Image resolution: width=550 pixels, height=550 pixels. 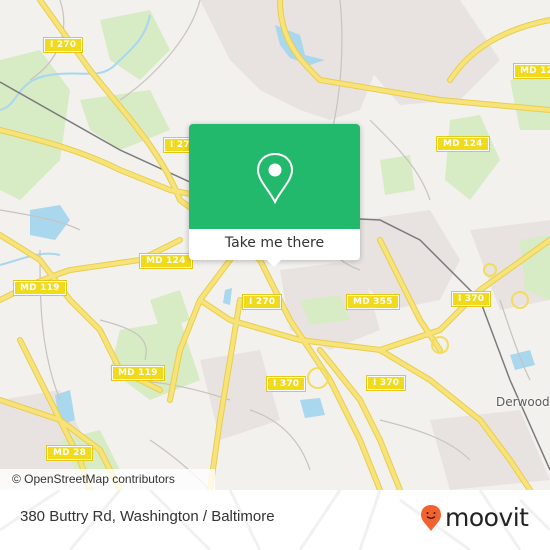 What do you see at coordinates (487, 517) in the screenshot?
I see `moovit-wordmark: moovit` at bounding box center [487, 517].